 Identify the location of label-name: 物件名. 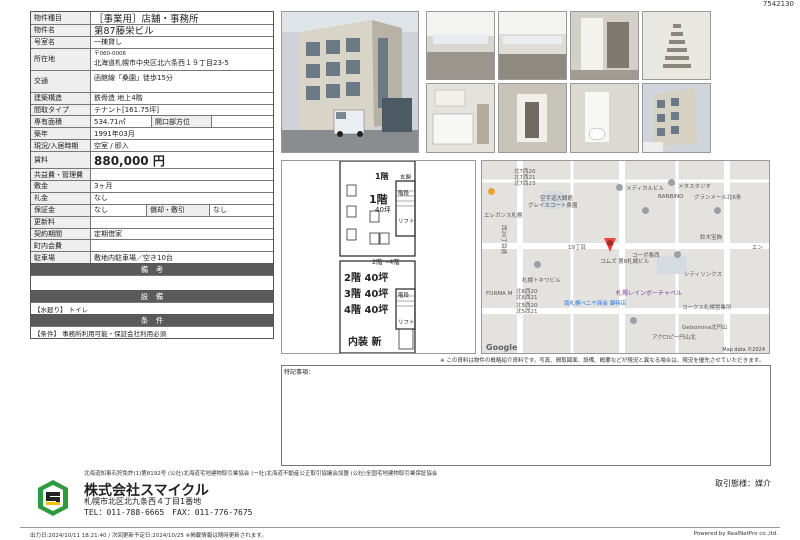
(61, 30).